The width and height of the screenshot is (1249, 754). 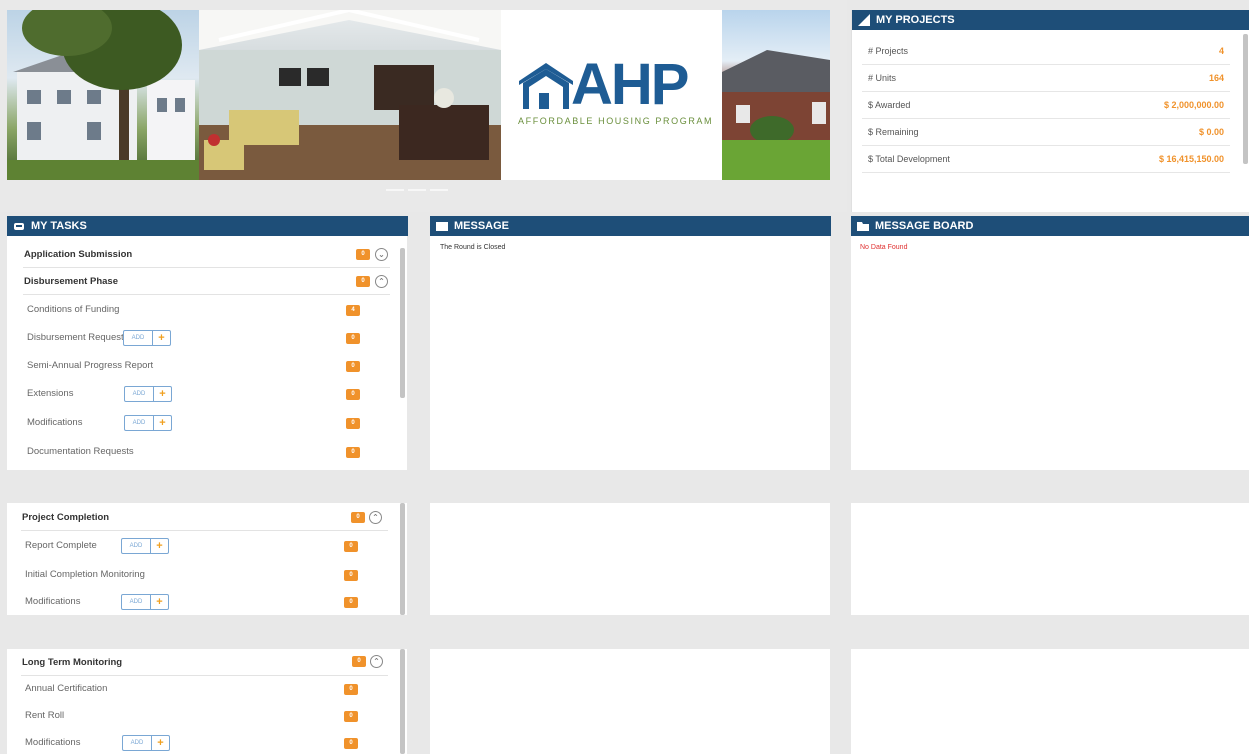 I want to click on task-group-application-submission: Application Submission 0 ⌄, so click(x=206, y=254).